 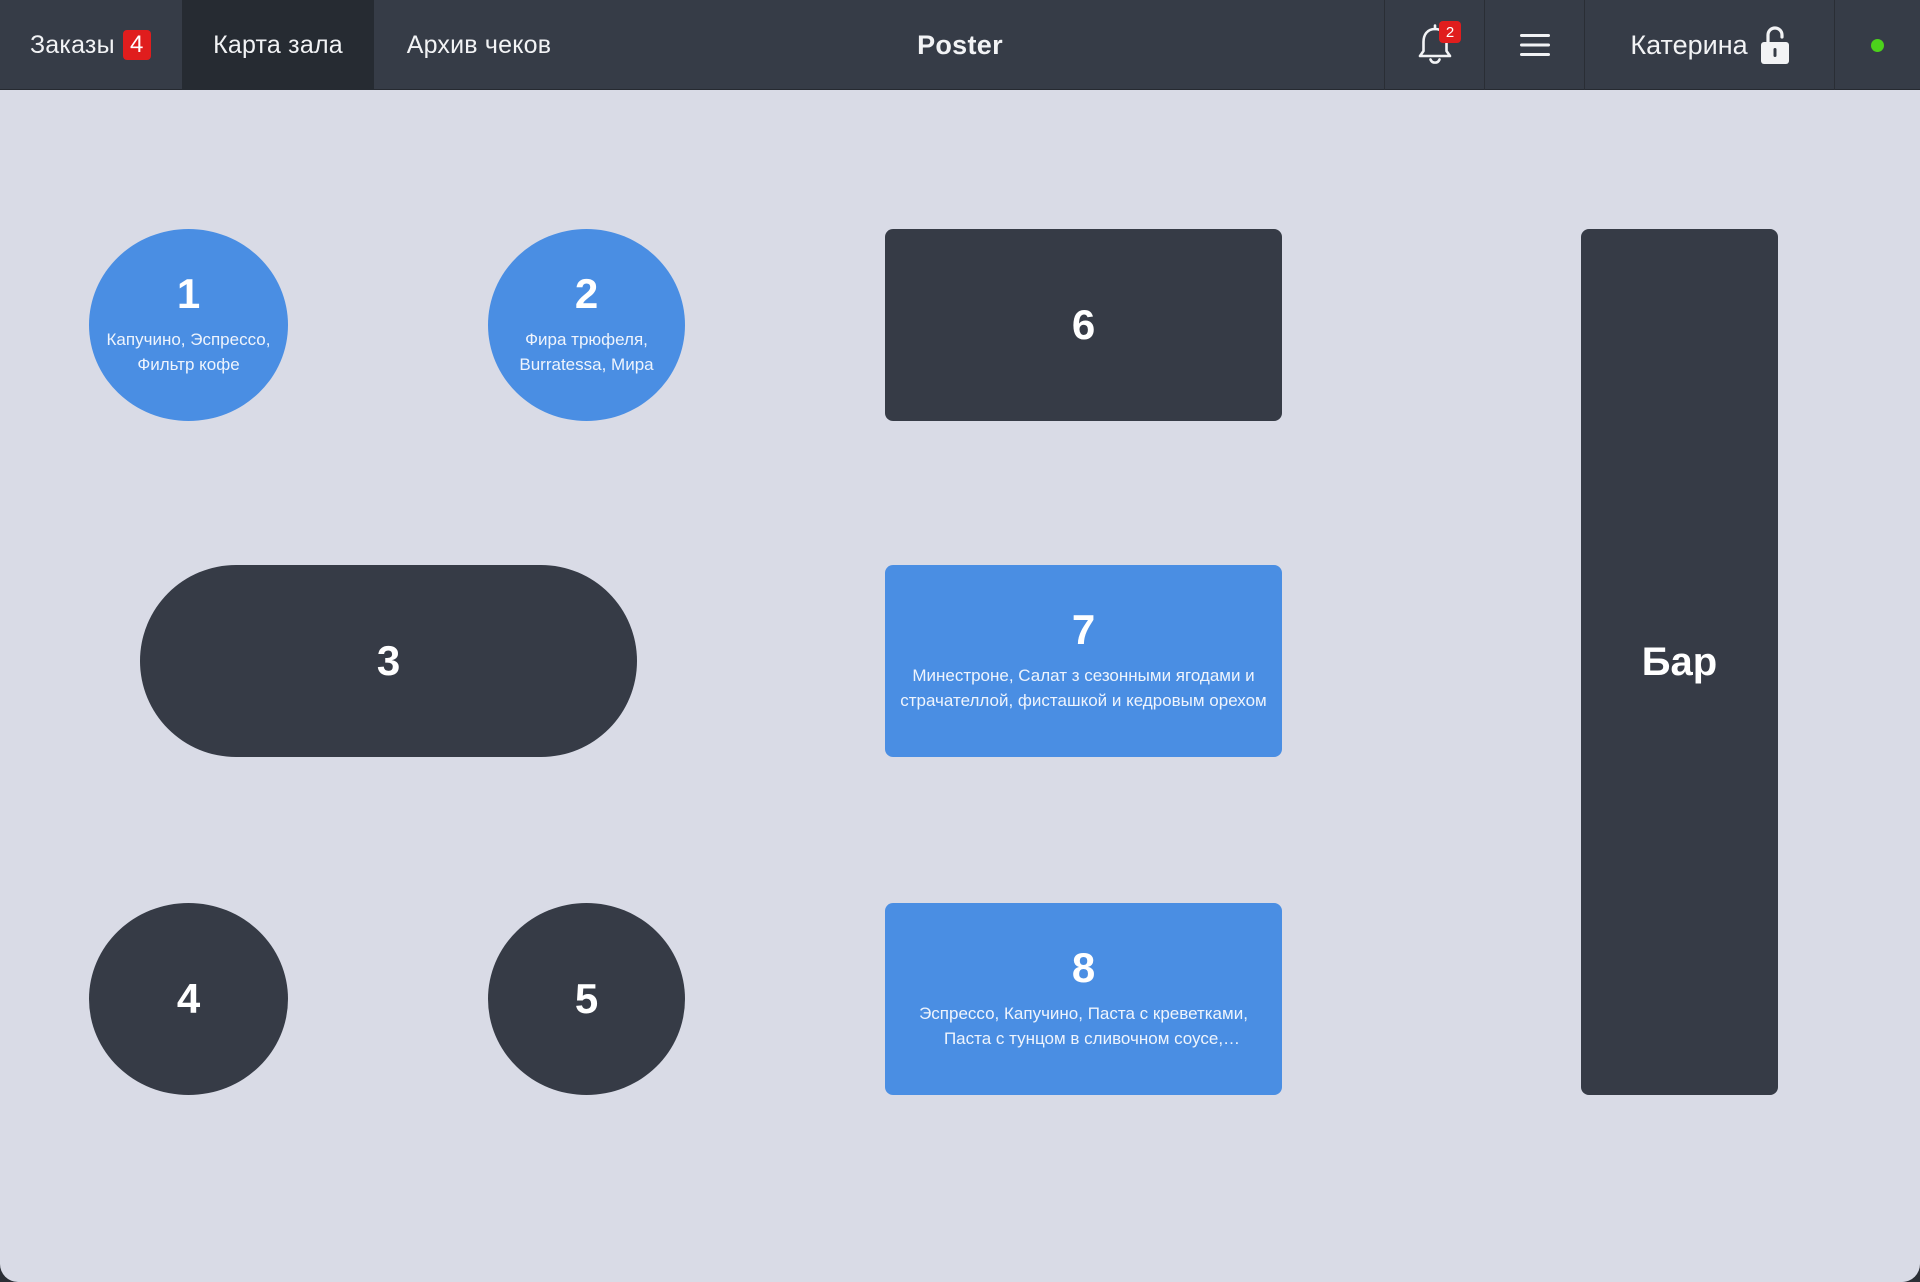 I want to click on table-3: 3, so click(x=388, y=661).